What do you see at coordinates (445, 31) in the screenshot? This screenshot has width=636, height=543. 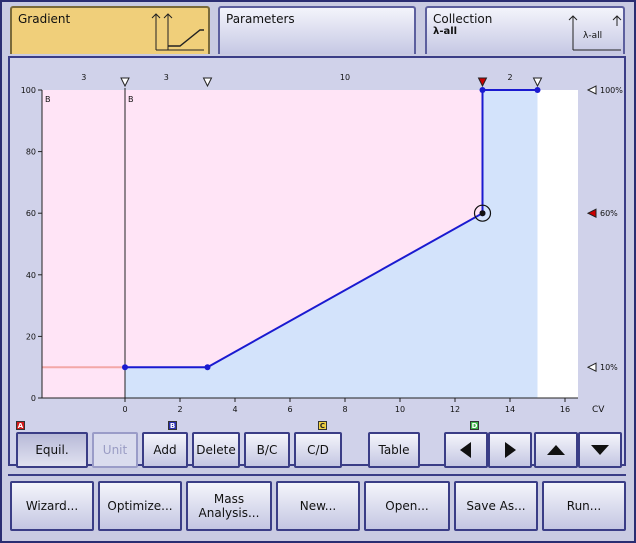 I see `tab-collection-sub: λ-all` at bounding box center [445, 31].